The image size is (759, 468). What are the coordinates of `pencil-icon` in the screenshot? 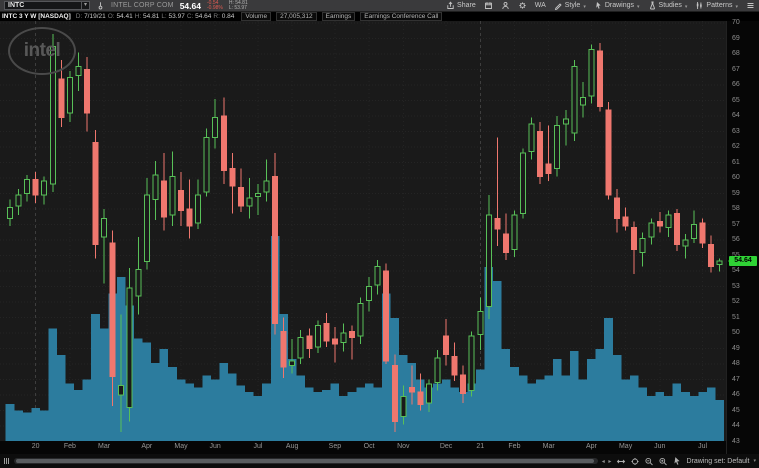 It's located at (558, 6).